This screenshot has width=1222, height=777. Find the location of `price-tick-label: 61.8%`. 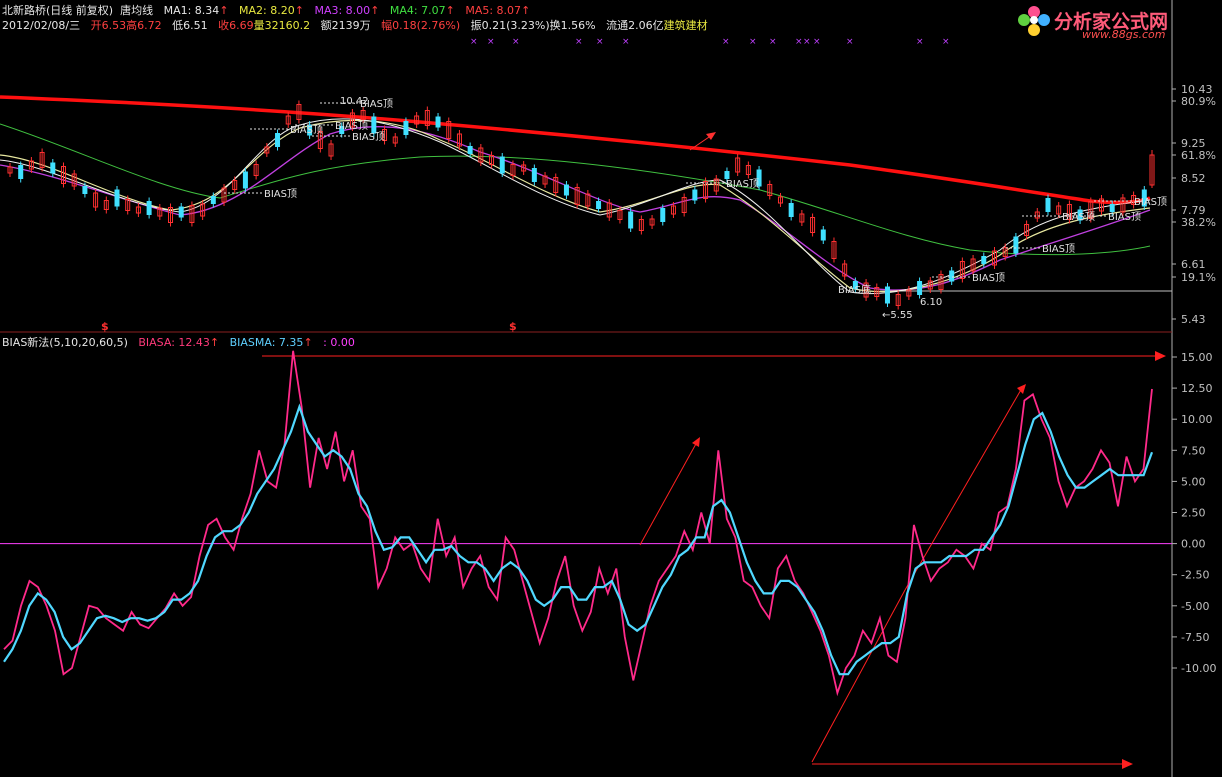

price-tick-label: 61.8% is located at coordinates (1198, 155).